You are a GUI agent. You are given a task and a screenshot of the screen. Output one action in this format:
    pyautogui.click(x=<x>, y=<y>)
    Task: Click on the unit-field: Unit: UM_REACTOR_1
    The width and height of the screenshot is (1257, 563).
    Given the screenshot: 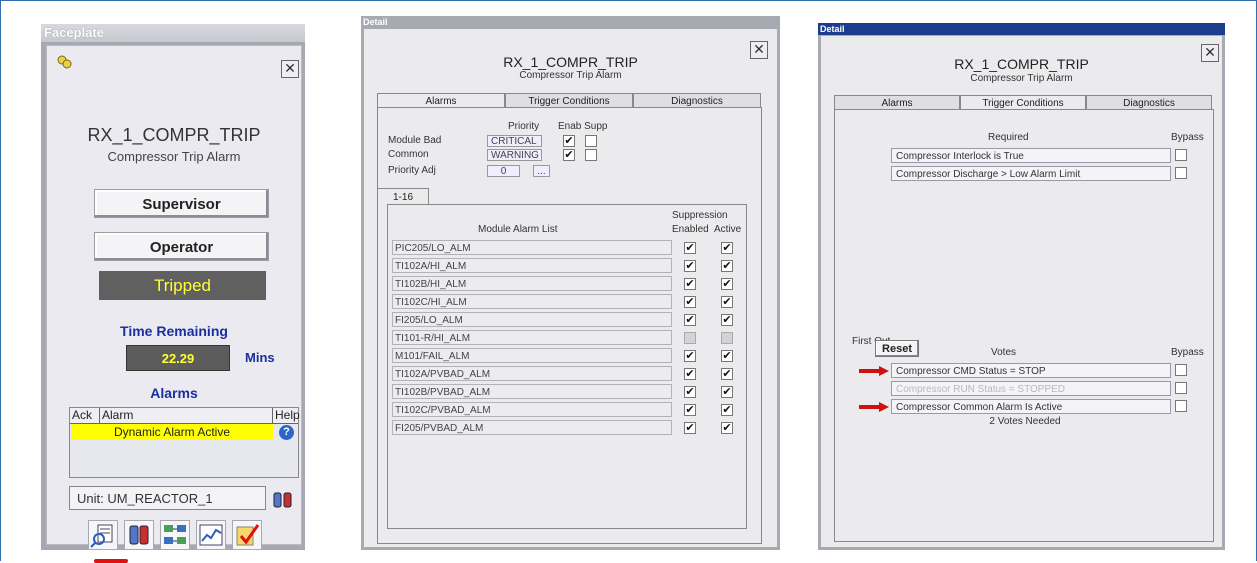 What is the action you would take?
    pyautogui.click(x=167, y=498)
    